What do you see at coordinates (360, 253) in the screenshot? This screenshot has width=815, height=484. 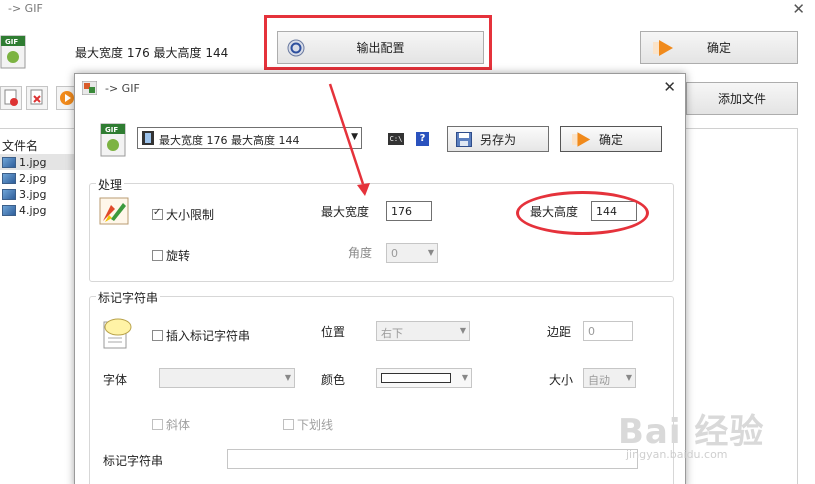 I see `angle-label: 角度` at bounding box center [360, 253].